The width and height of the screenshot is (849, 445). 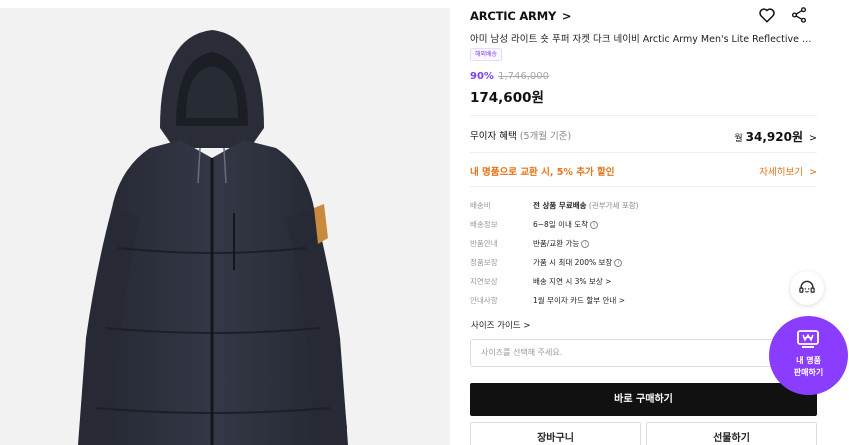 What do you see at coordinates (573, 262) in the screenshot?
I see `info-value-text: 가품 시 최대 200% 보장` at bounding box center [573, 262].